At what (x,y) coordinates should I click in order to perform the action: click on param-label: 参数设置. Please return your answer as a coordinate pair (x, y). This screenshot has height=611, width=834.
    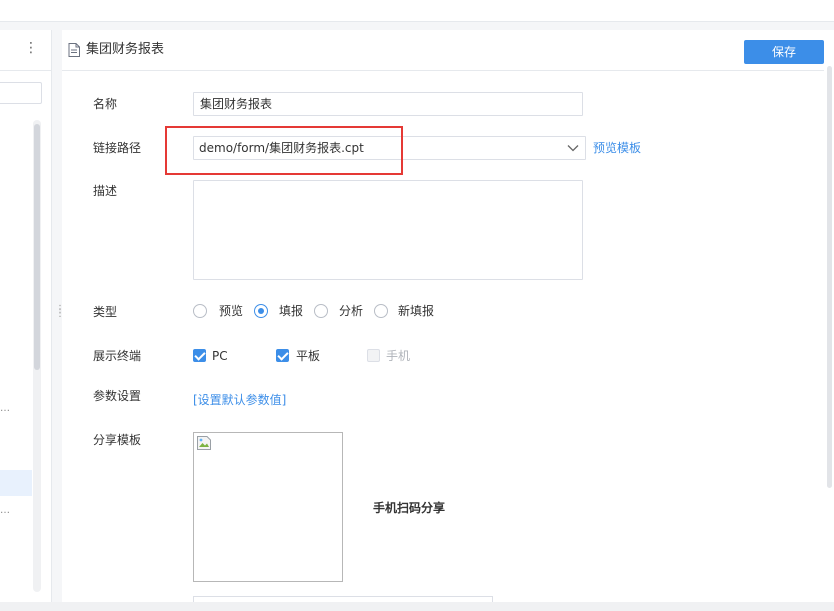
    Looking at the image, I should click on (117, 396).